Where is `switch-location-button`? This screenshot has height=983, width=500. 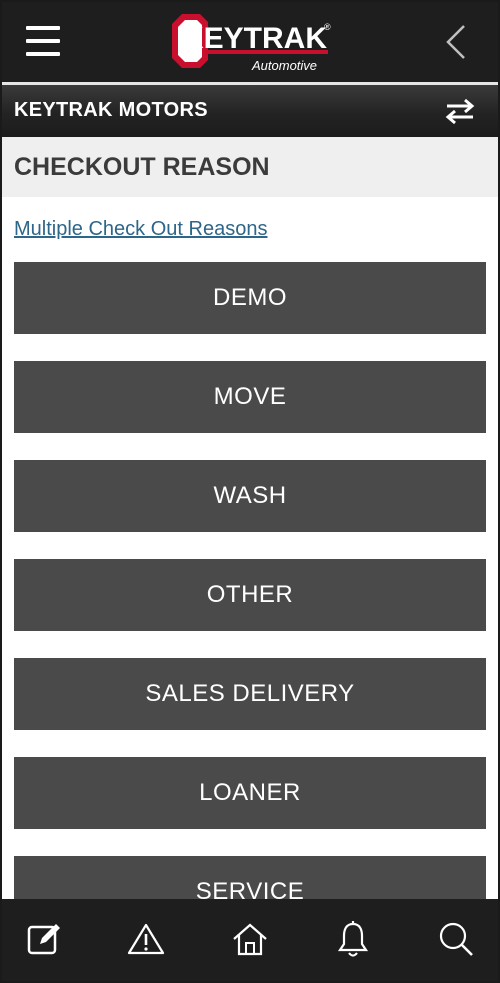 switch-location-button is located at coordinates (460, 111).